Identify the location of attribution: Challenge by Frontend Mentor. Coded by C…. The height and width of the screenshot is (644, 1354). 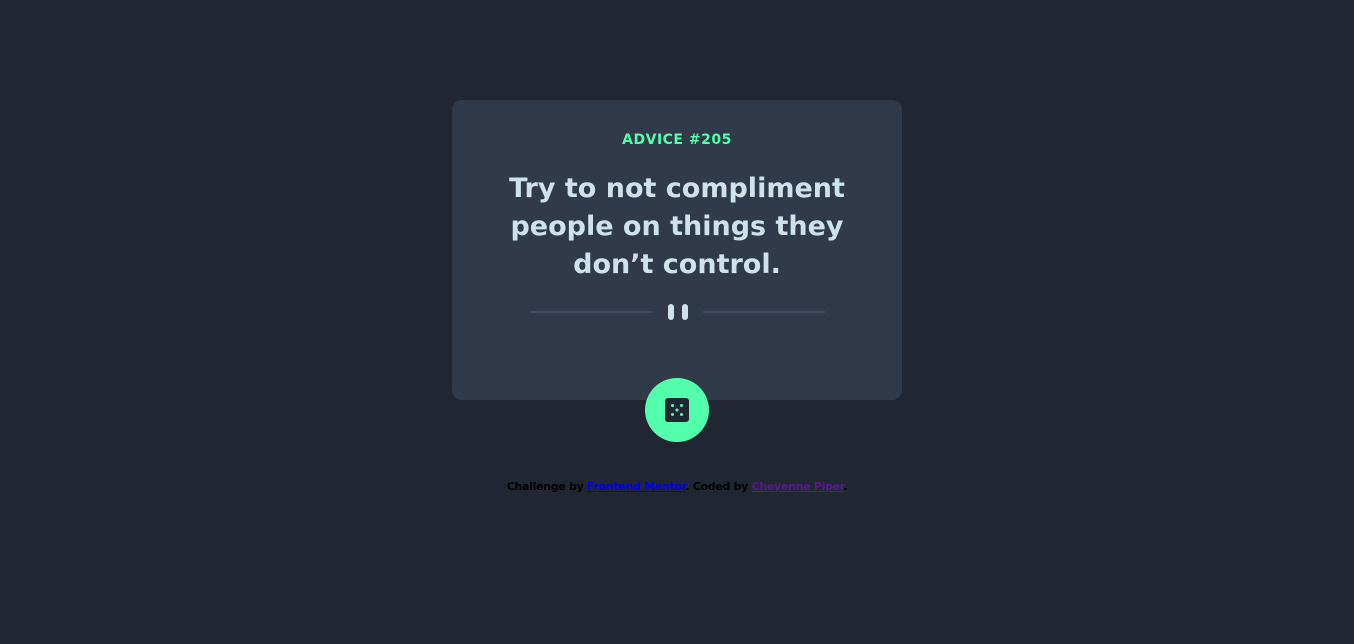
(677, 486).